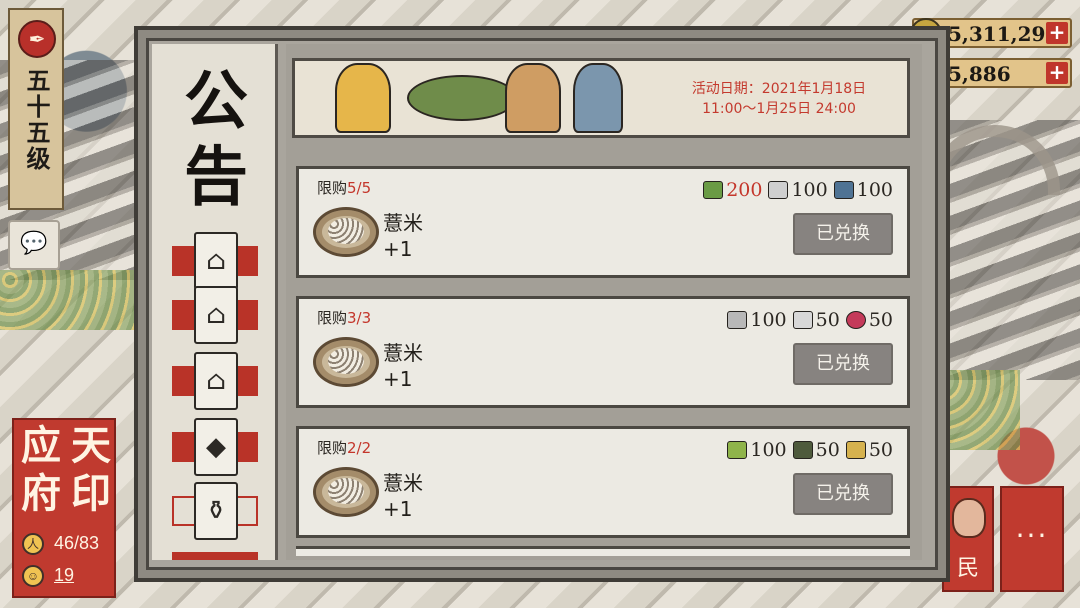  I want to click on event-date-line-2: 11:00～1月25日 24:00, so click(779, 109).